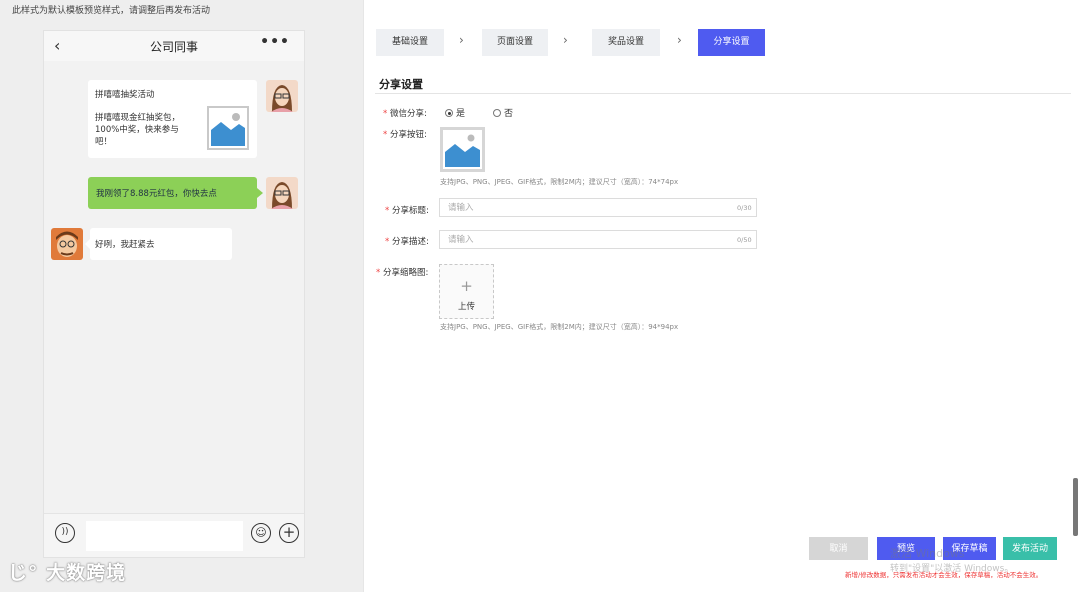  Describe the element at coordinates (175, 193) in the screenshot. I see `green-message: 我刚领了8.88元红包，你快去点` at that location.